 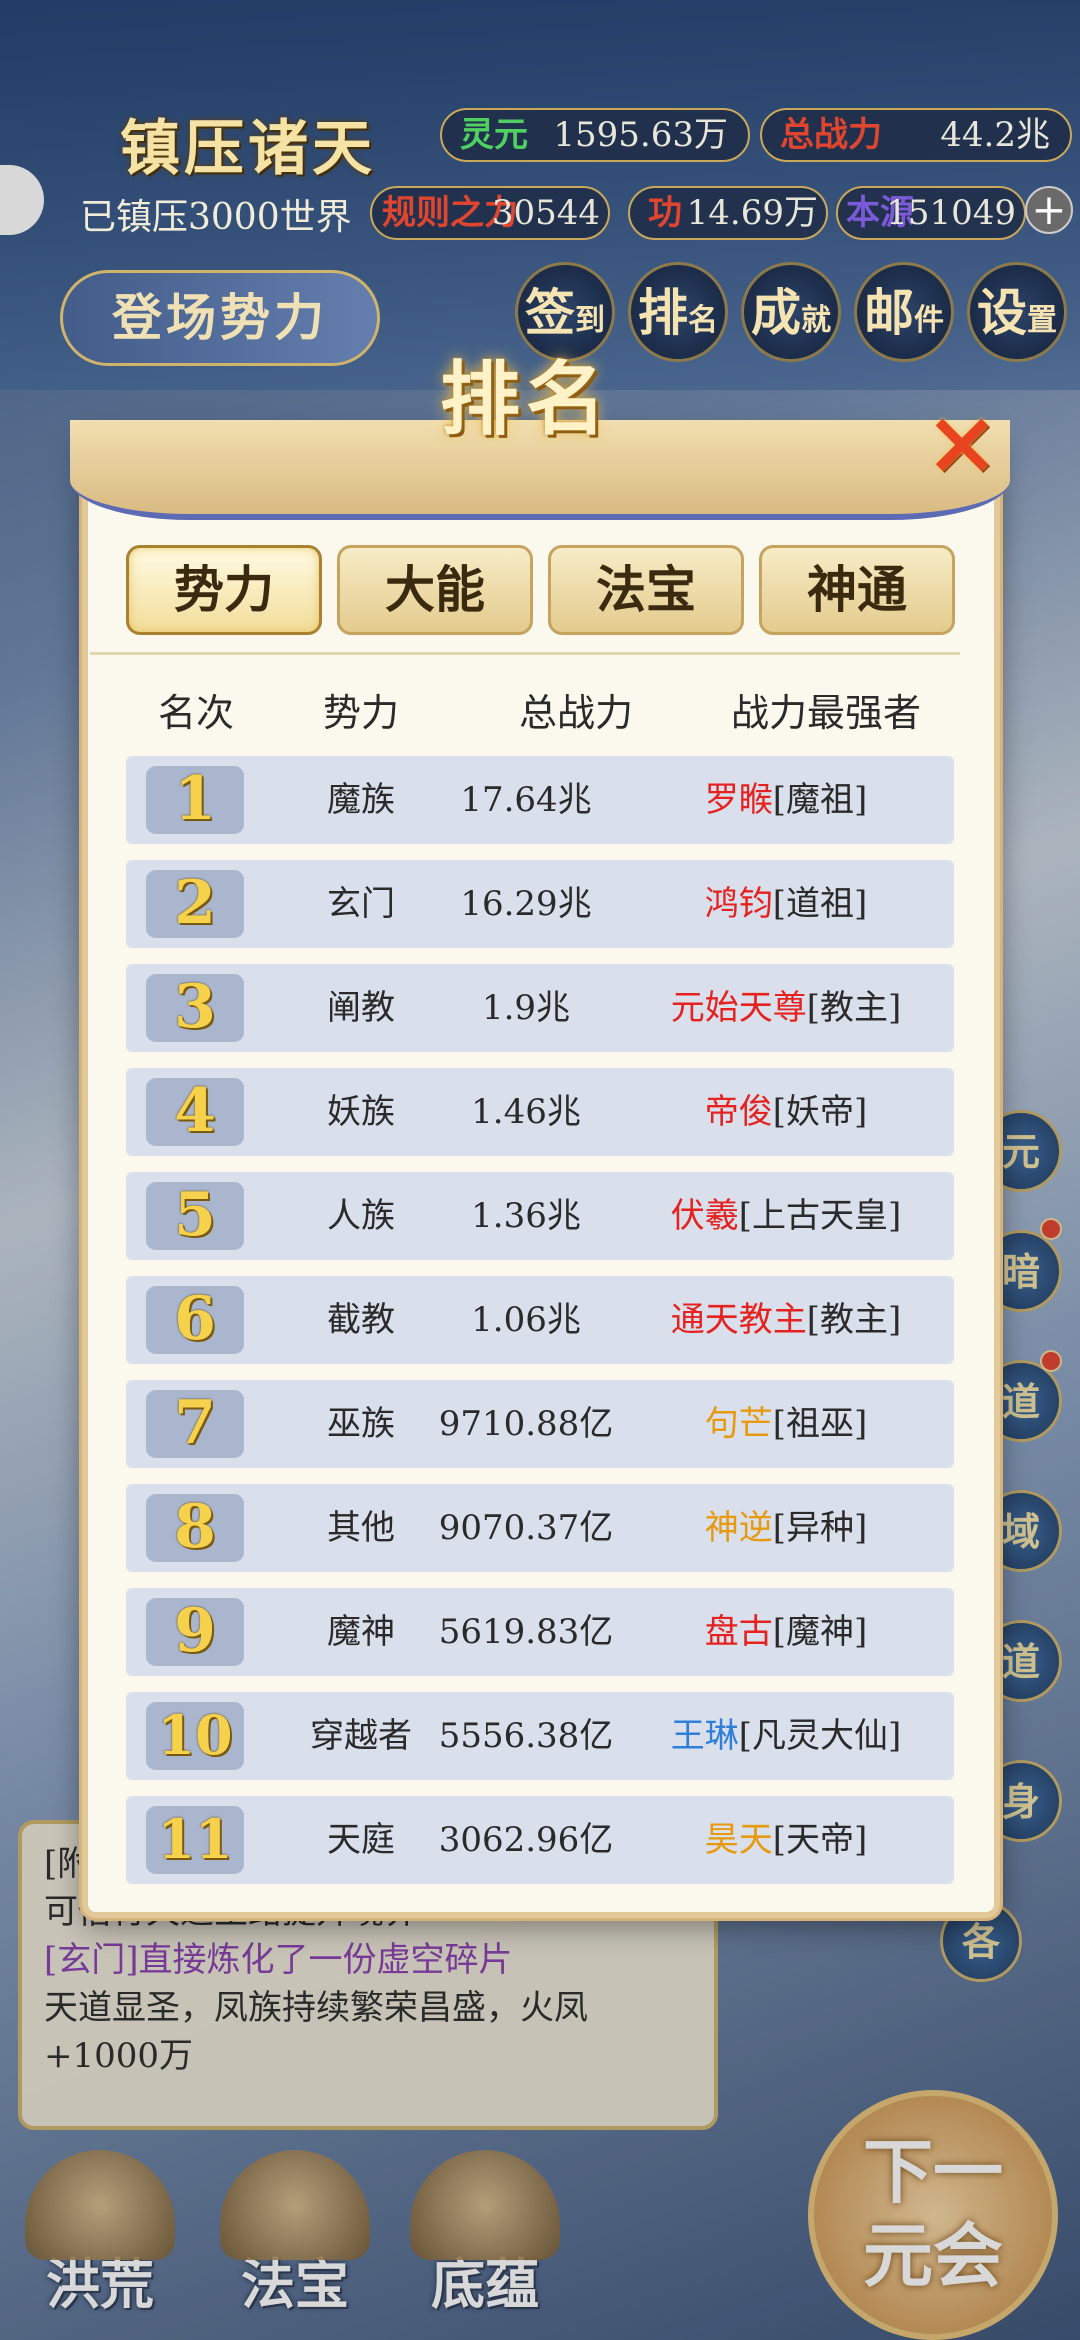 What do you see at coordinates (820, 1528) in the screenshot?
I see `strongest-title: [异种]` at bounding box center [820, 1528].